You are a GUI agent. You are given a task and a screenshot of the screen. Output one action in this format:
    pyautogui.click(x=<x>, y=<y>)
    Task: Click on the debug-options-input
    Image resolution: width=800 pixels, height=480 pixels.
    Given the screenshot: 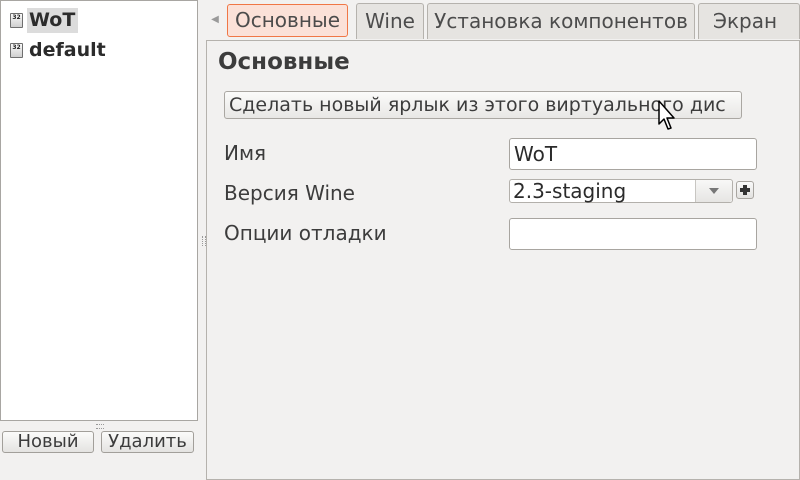 What is the action you would take?
    pyautogui.click(x=633, y=234)
    